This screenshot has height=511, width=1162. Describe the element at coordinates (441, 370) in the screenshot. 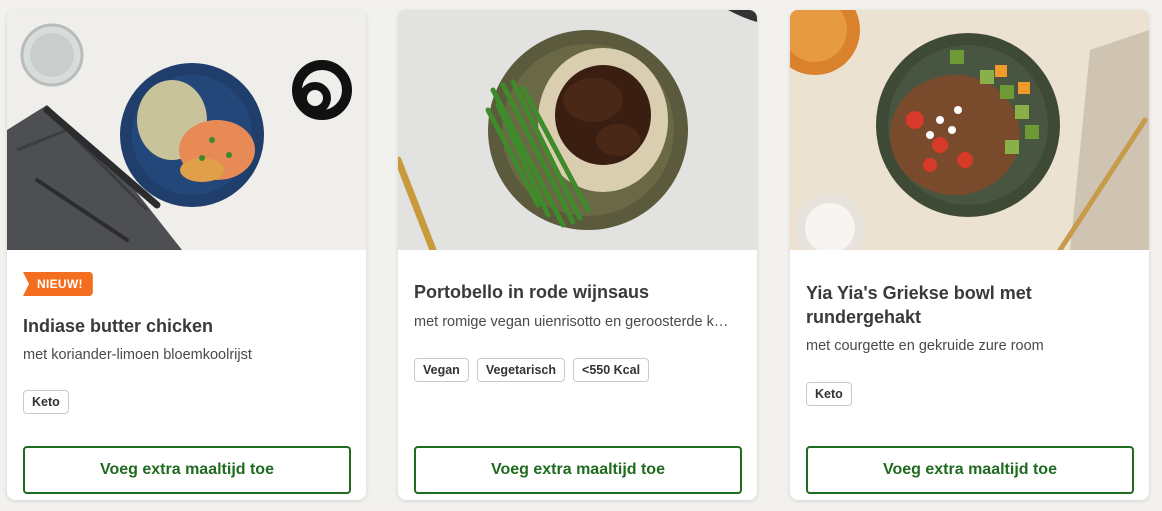

I see `tag-vegan: Vegan` at that location.